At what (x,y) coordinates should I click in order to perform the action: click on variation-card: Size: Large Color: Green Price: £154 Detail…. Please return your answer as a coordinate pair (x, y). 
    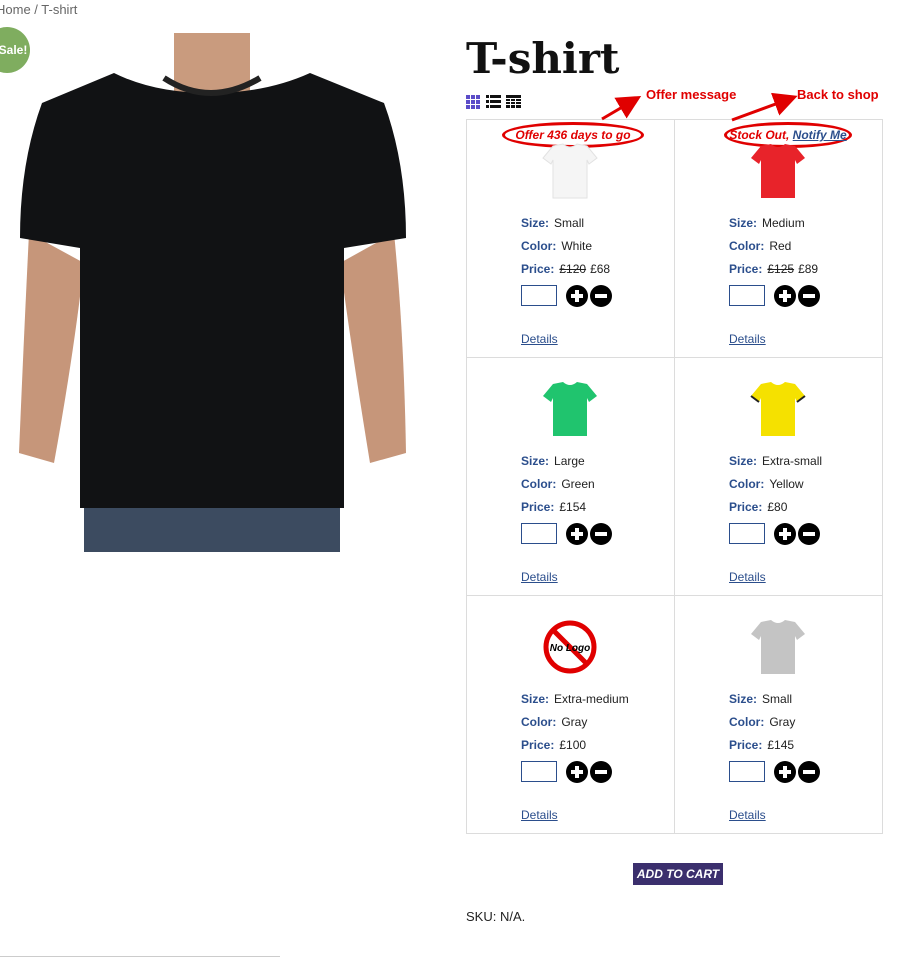
    Looking at the image, I should click on (571, 477).